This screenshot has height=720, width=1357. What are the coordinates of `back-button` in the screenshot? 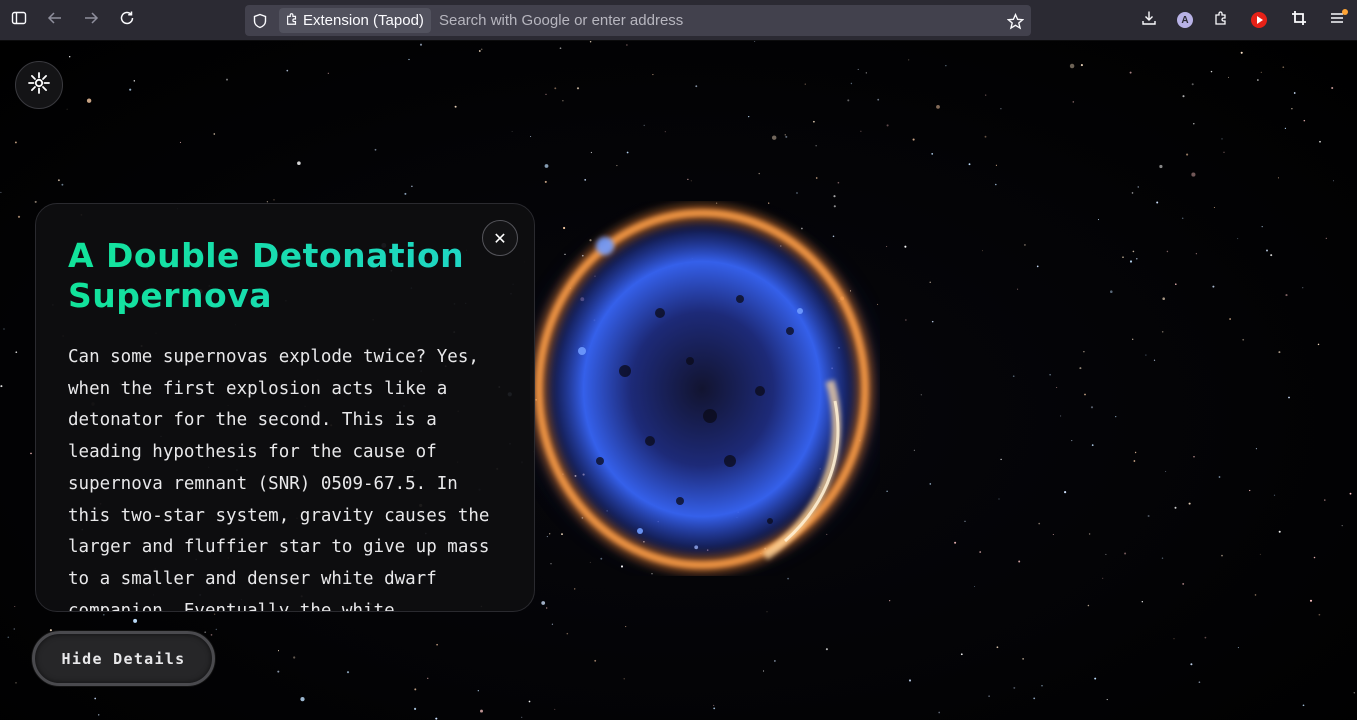 It's located at (55, 20).